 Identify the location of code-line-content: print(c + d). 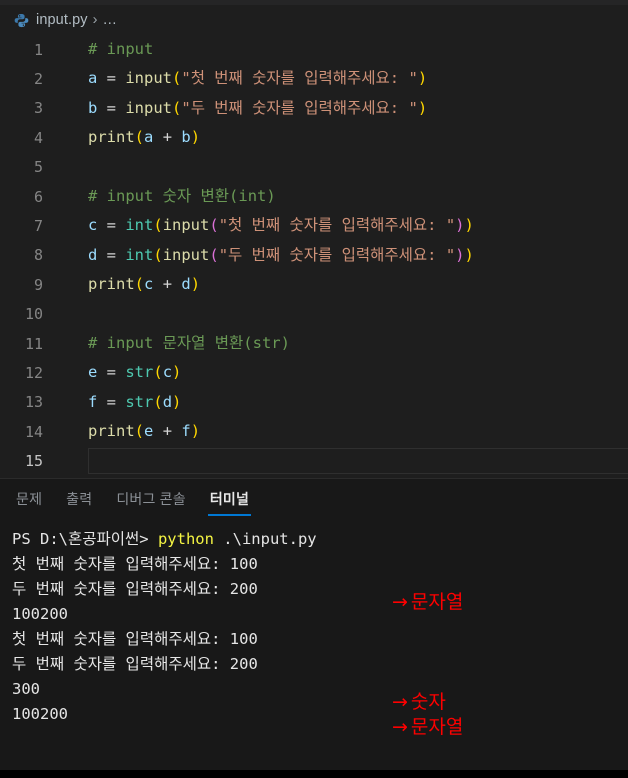
(340, 284).